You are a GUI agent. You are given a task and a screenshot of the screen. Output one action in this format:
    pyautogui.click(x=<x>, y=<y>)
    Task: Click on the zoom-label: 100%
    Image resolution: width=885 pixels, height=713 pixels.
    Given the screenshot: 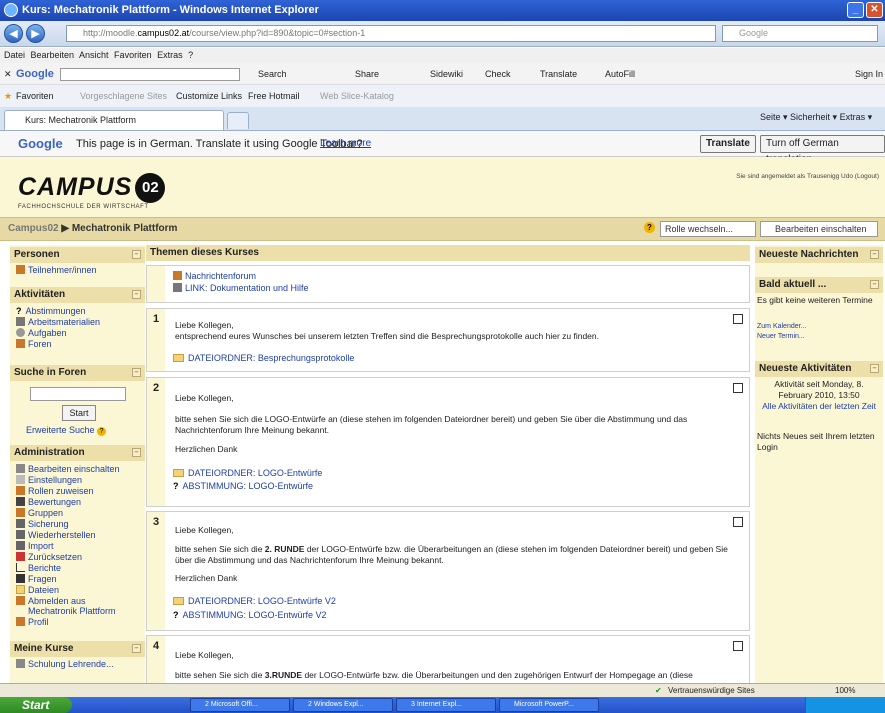 What is the action you would take?
    pyautogui.click(x=845, y=690)
    